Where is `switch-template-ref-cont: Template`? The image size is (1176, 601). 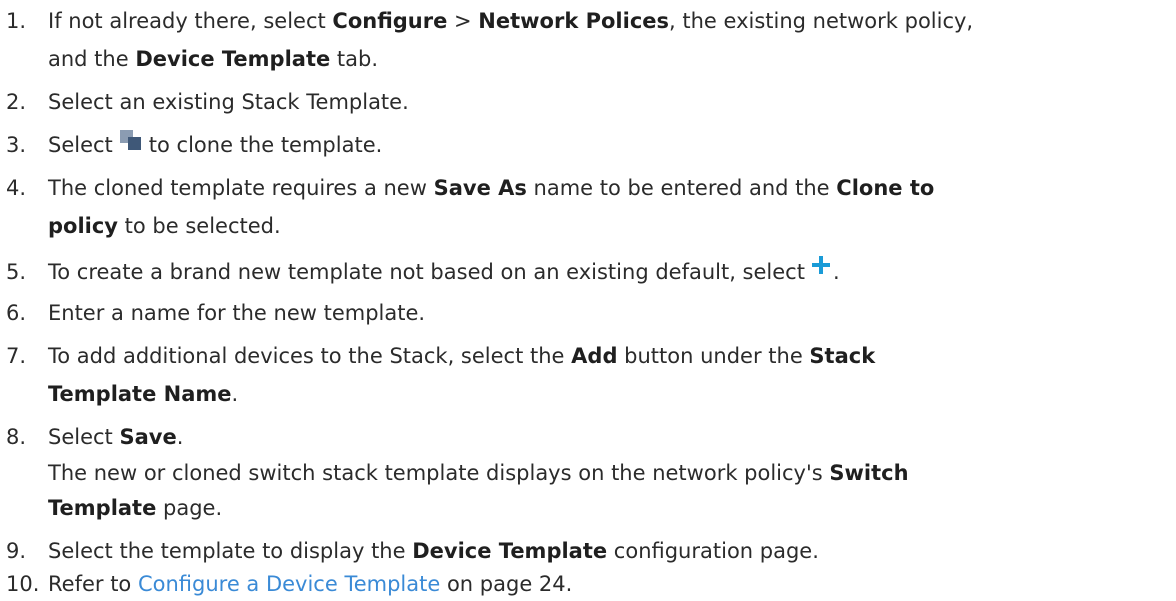 switch-template-ref-cont: Template is located at coordinates (102, 508).